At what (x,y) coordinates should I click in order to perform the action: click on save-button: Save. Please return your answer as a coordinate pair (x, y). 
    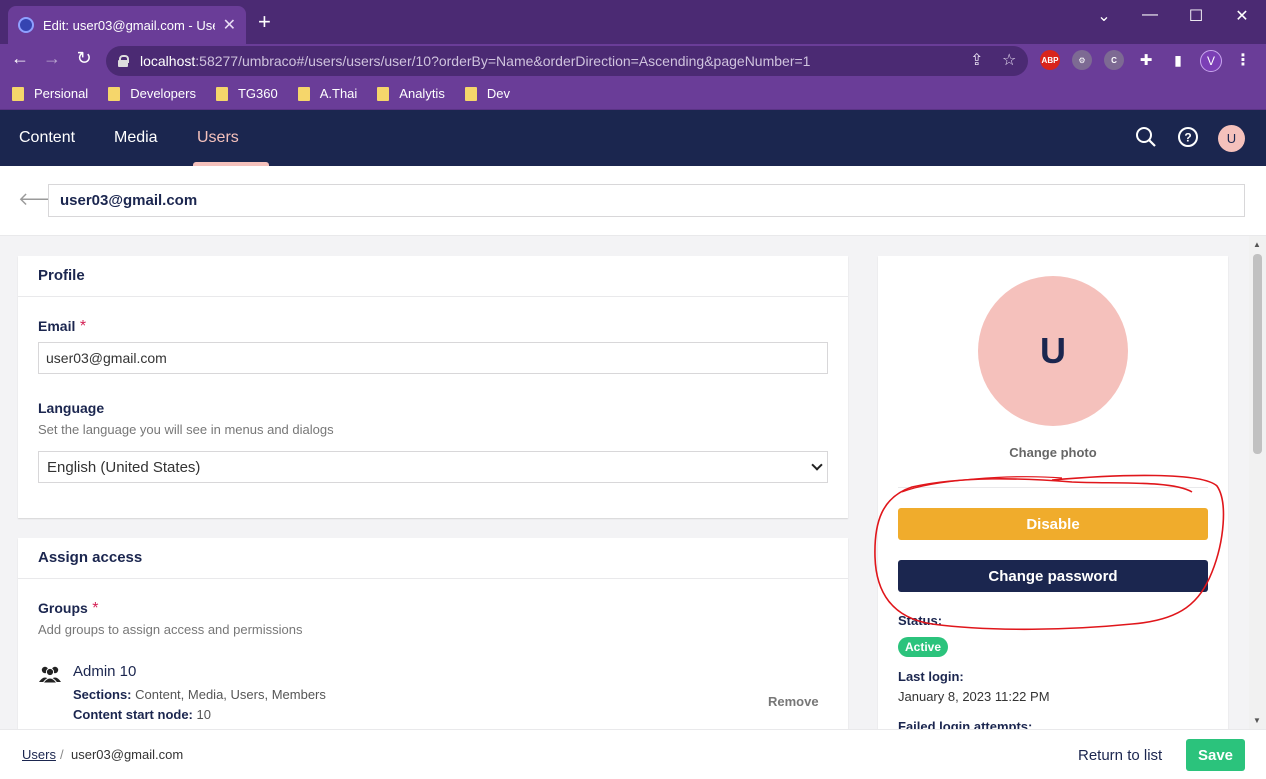
    Looking at the image, I should click on (1215, 755).